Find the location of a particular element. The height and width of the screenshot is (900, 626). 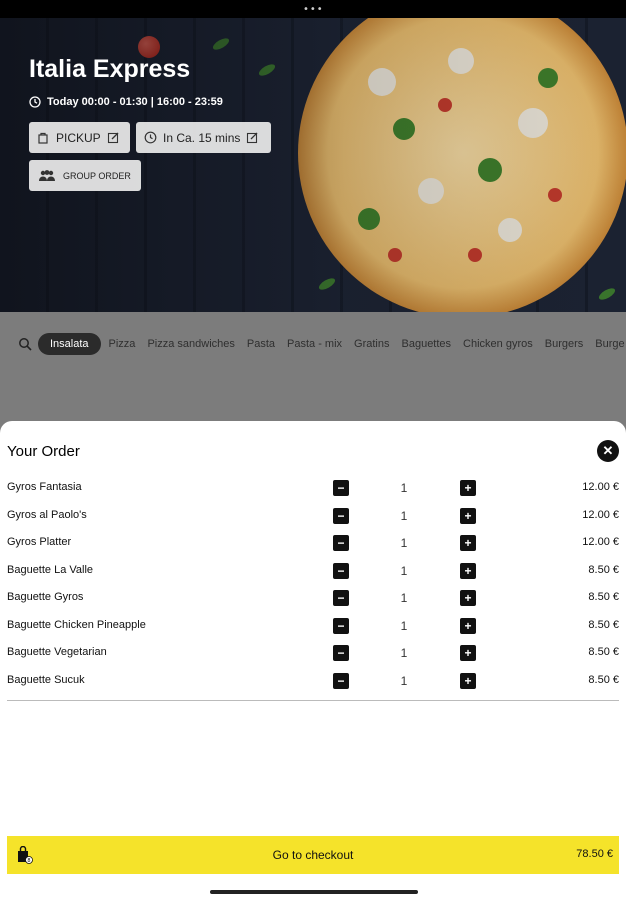

order-item: Baguette Vegetarian − 1 + 8.50 € is located at coordinates (313, 653).